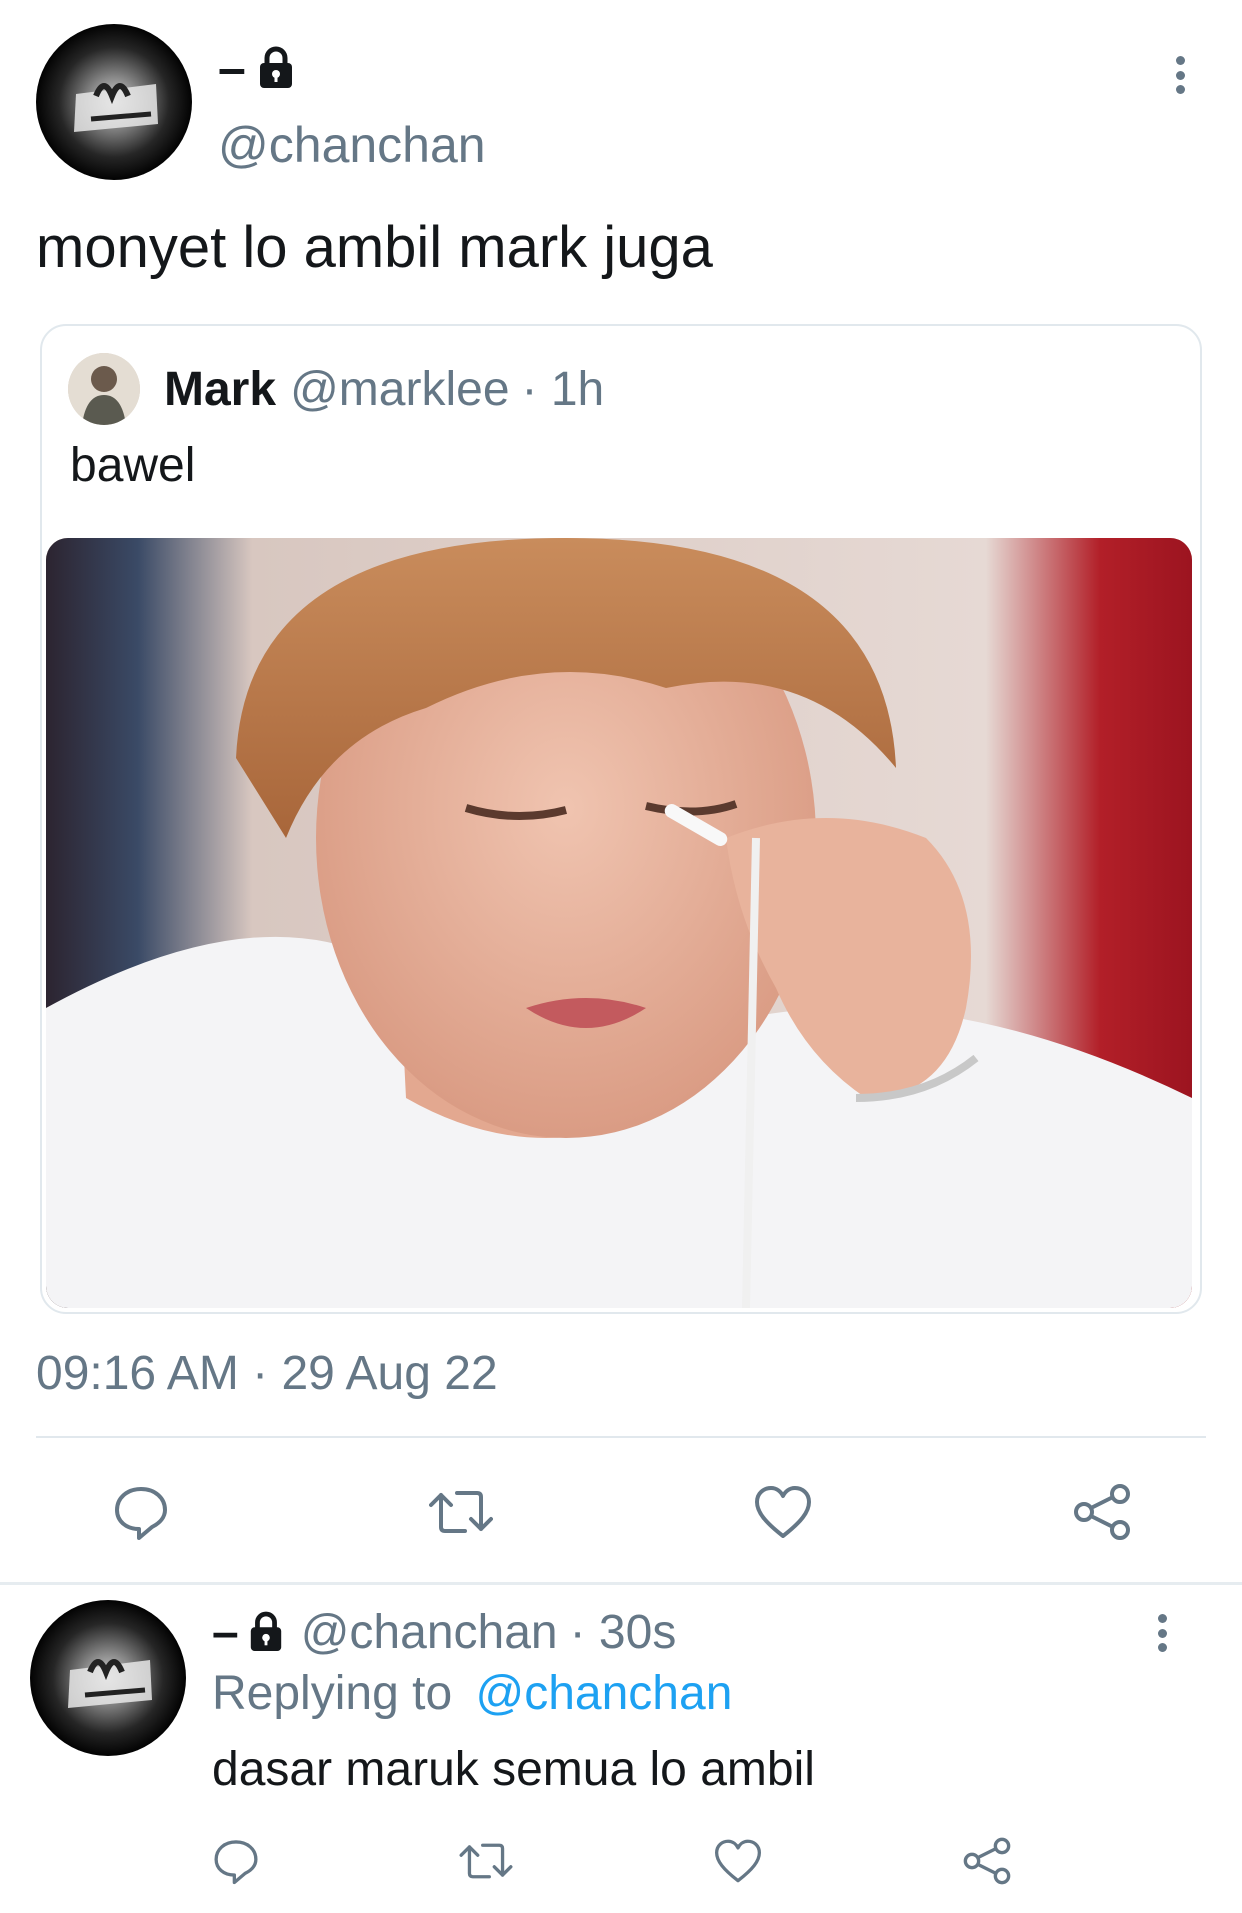 The image size is (1242, 1913). Describe the element at coordinates (472, 1693) in the screenshot. I see `replying-to-line: Replying to @chanchan` at that location.